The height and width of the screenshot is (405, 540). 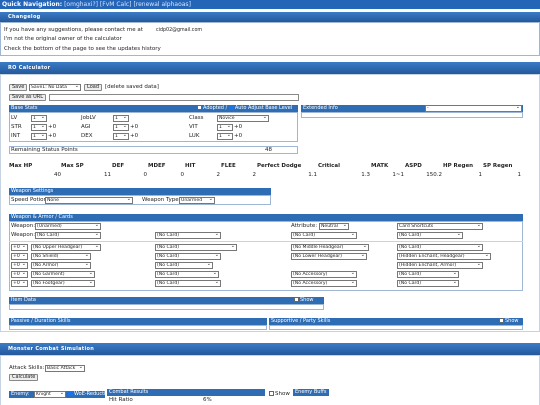 I want to click on hit-label: HIT, so click(x=190, y=166).